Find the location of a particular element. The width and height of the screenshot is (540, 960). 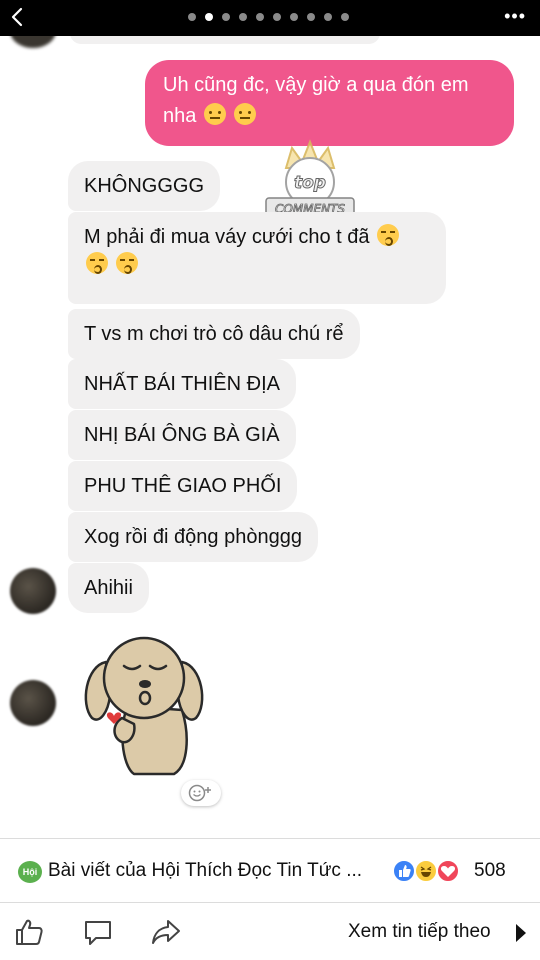

share-icon is located at coordinates (166, 932).